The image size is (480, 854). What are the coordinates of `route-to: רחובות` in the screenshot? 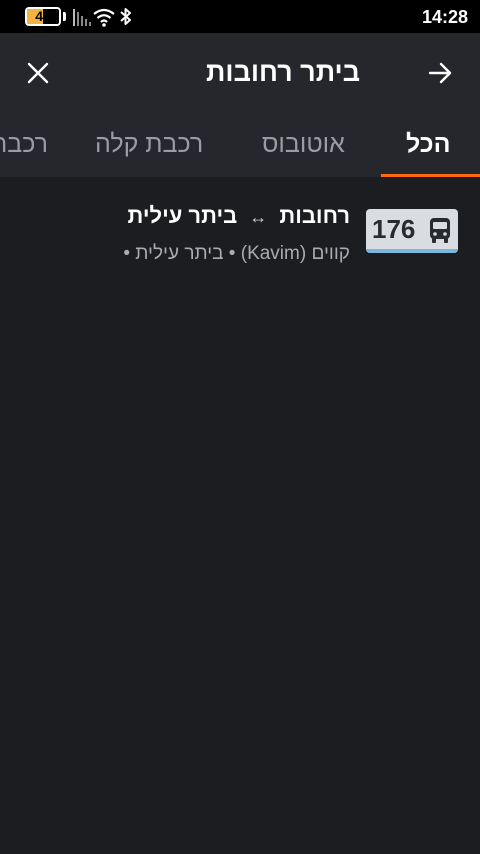 It's located at (314, 215).